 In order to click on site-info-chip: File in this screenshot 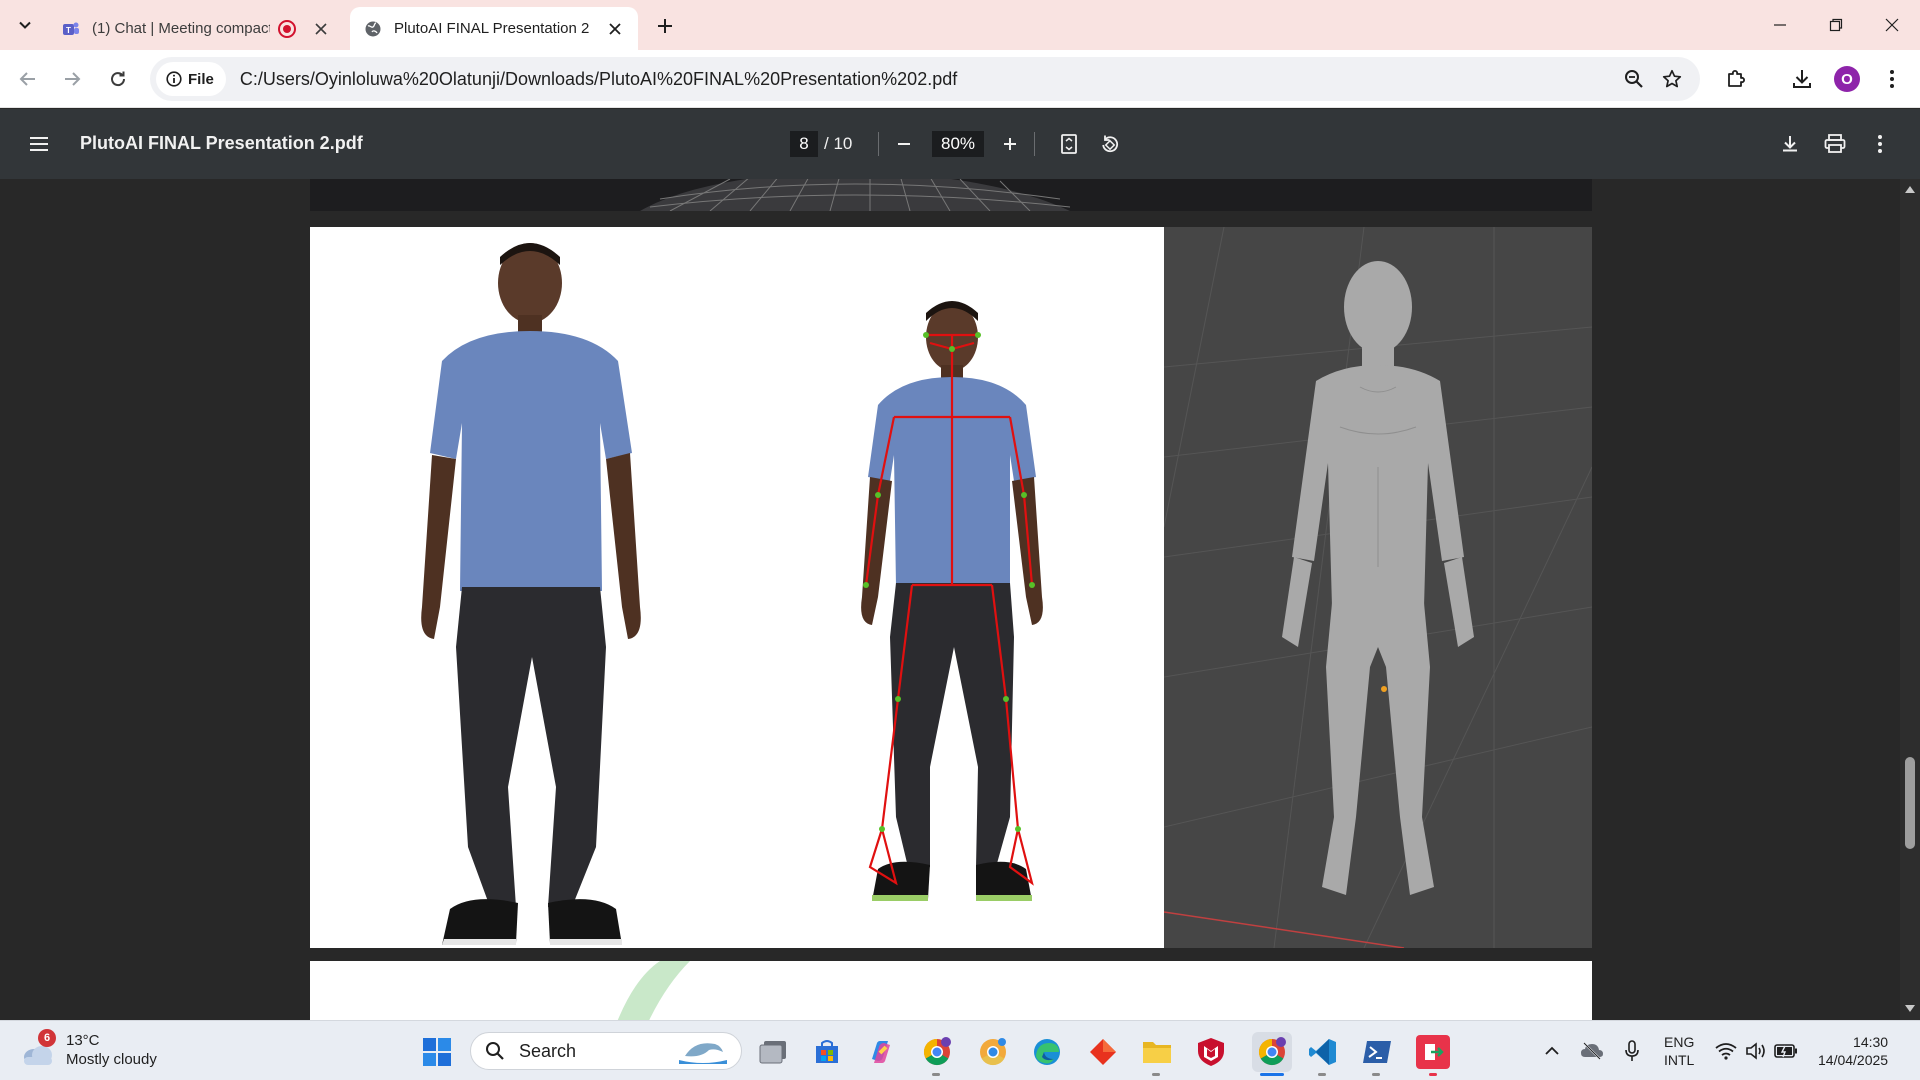, I will do `click(191, 79)`.